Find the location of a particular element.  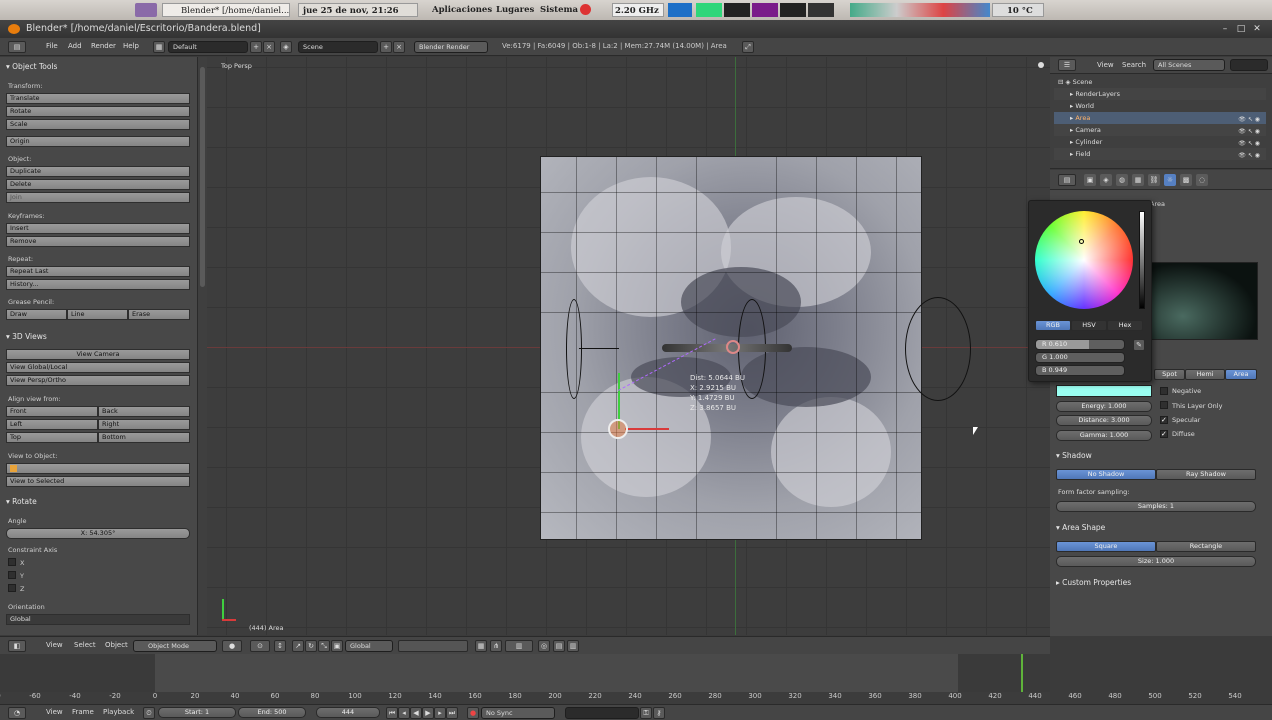

keying-icon: ⚿ is located at coordinates (646, 713).